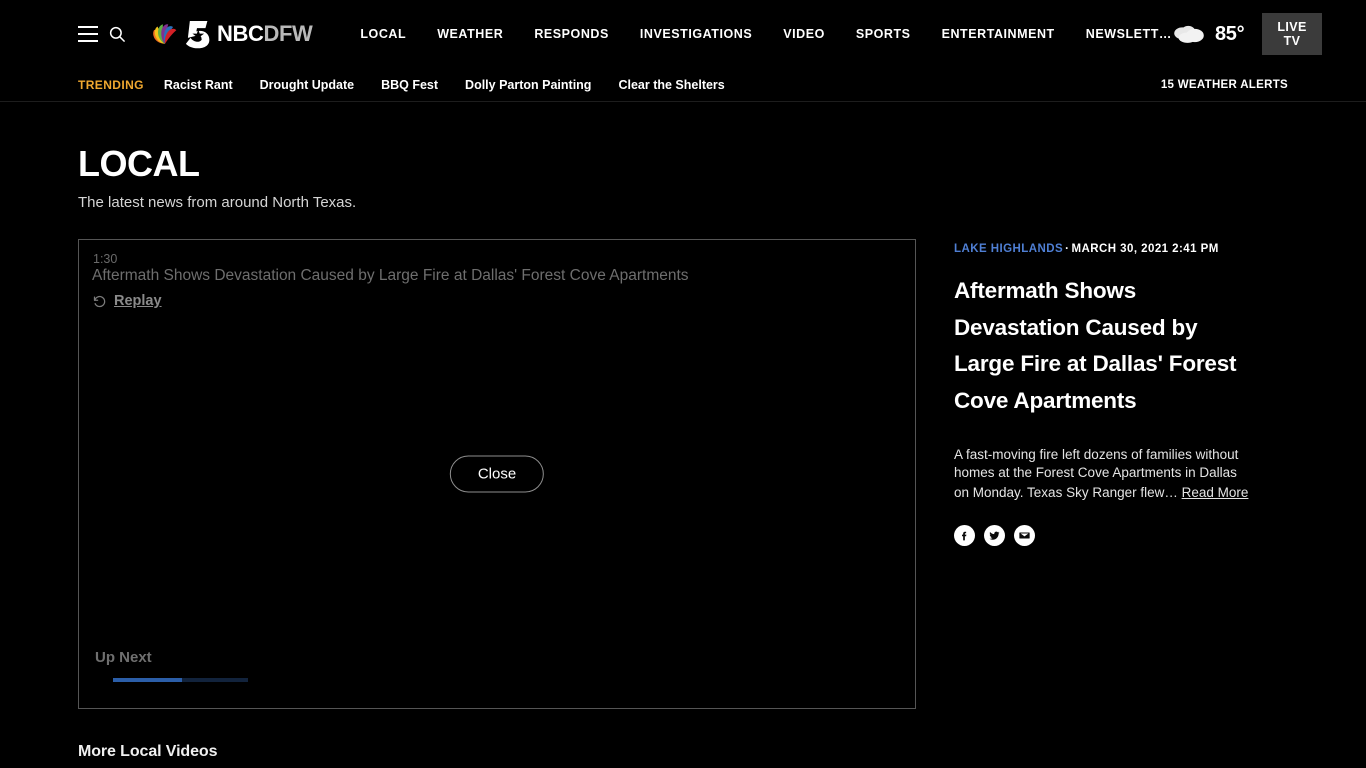 The image size is (1366, 768). I want to click on hamburger-menu-icon, so click(88, 34).